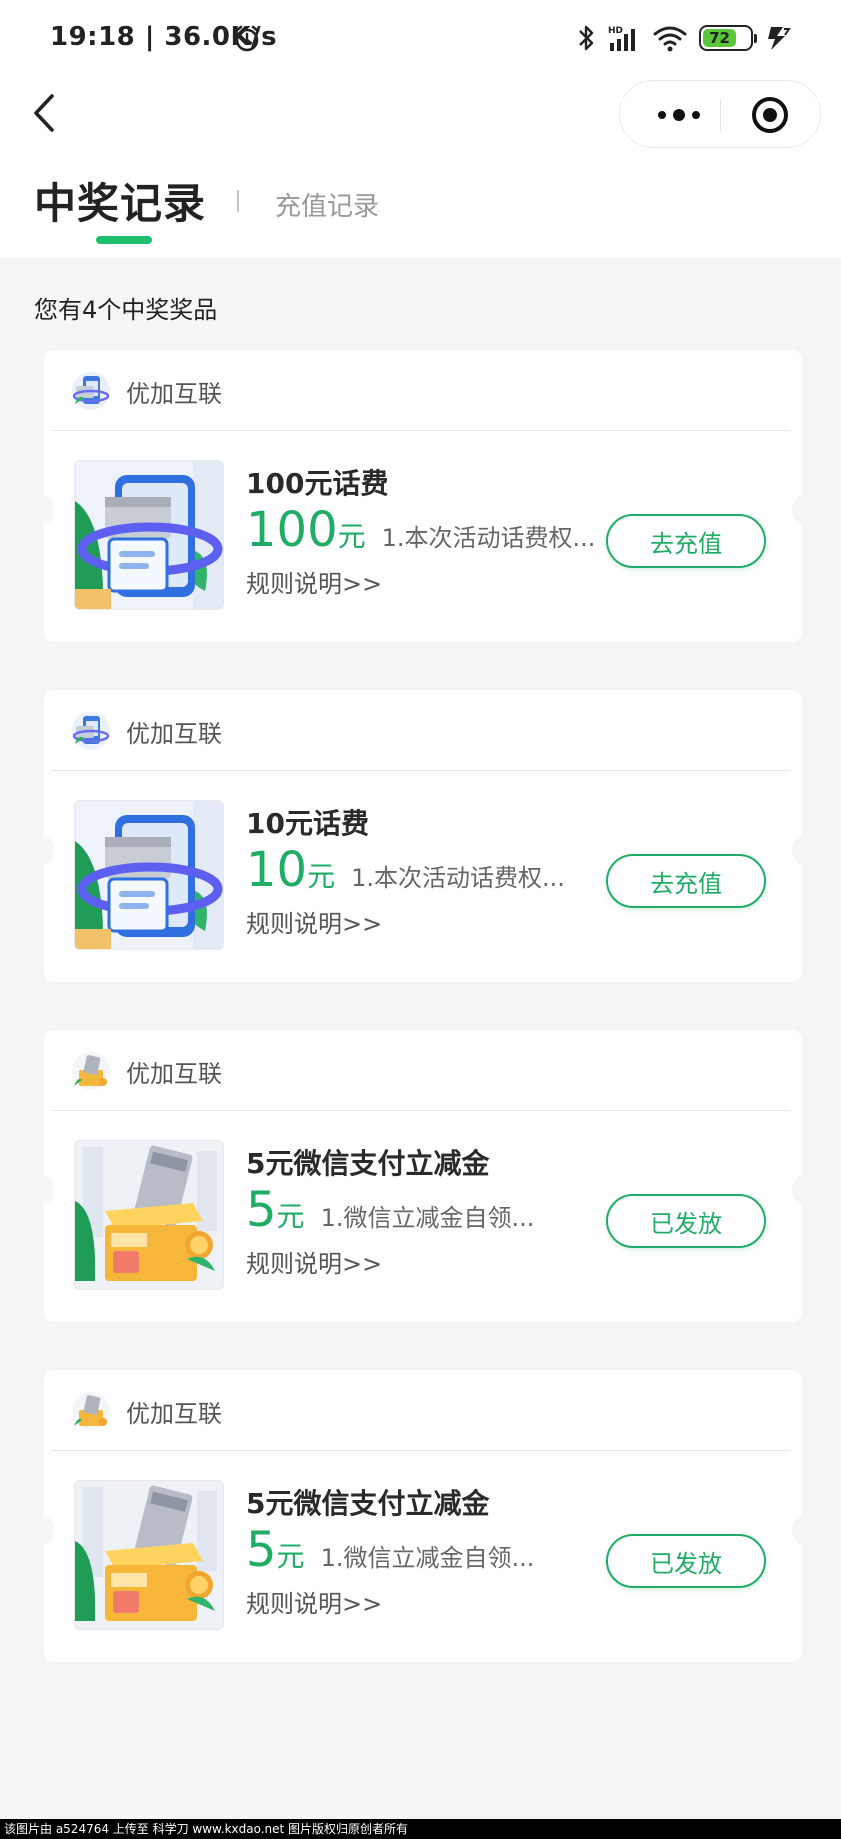 The image size is (841, 1839). I want to click on tab-separator, so click(238, 201).